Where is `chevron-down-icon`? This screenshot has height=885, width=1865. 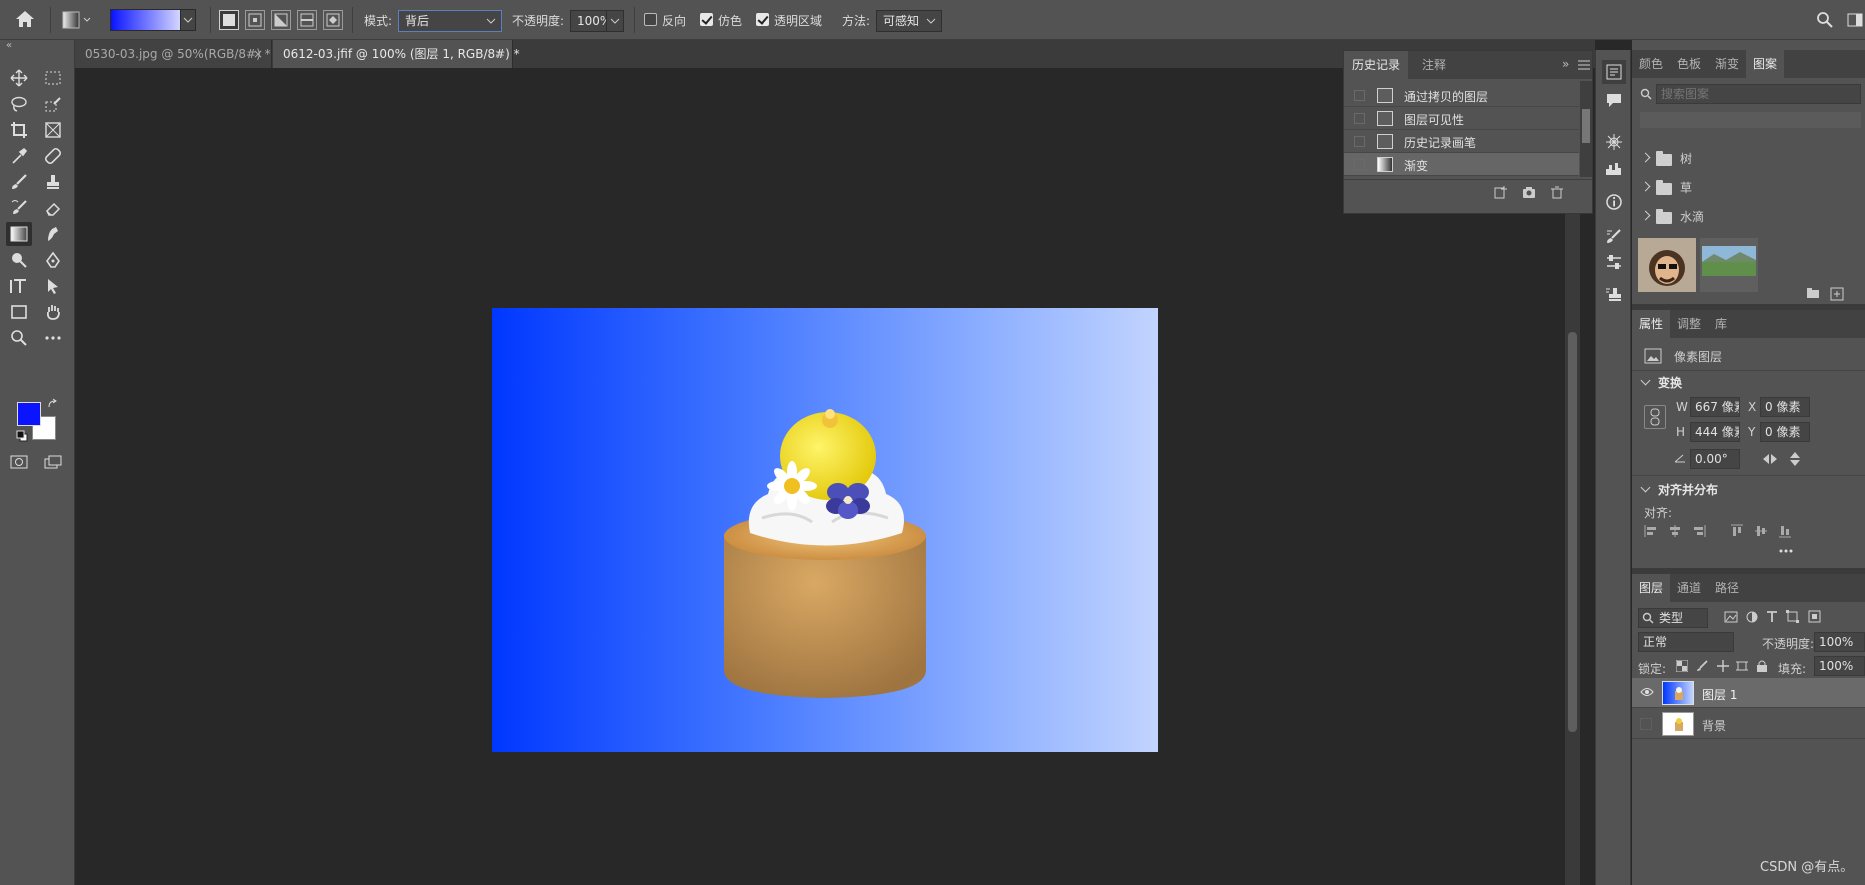
chevron-down-icon is located at coordinates (1645, 380).